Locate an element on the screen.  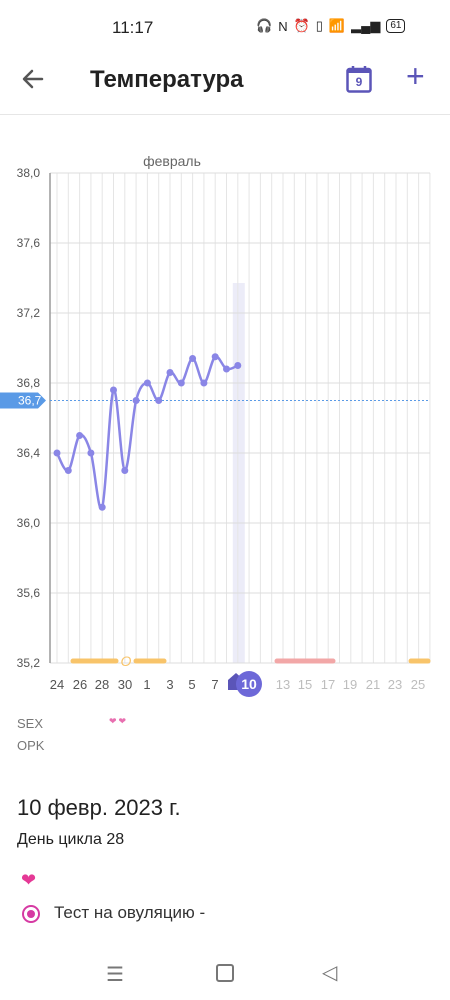
x-tick-label: 21 is located at coordinates (373, 684).